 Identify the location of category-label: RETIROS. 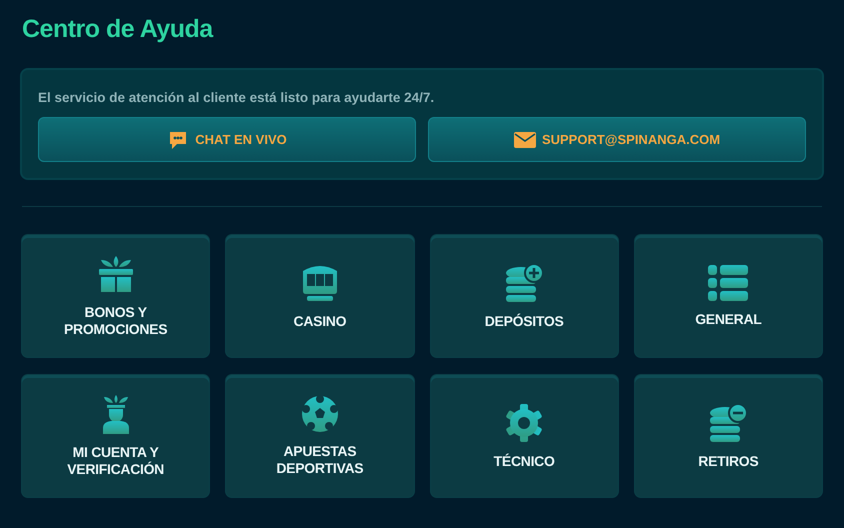
(728, 461).